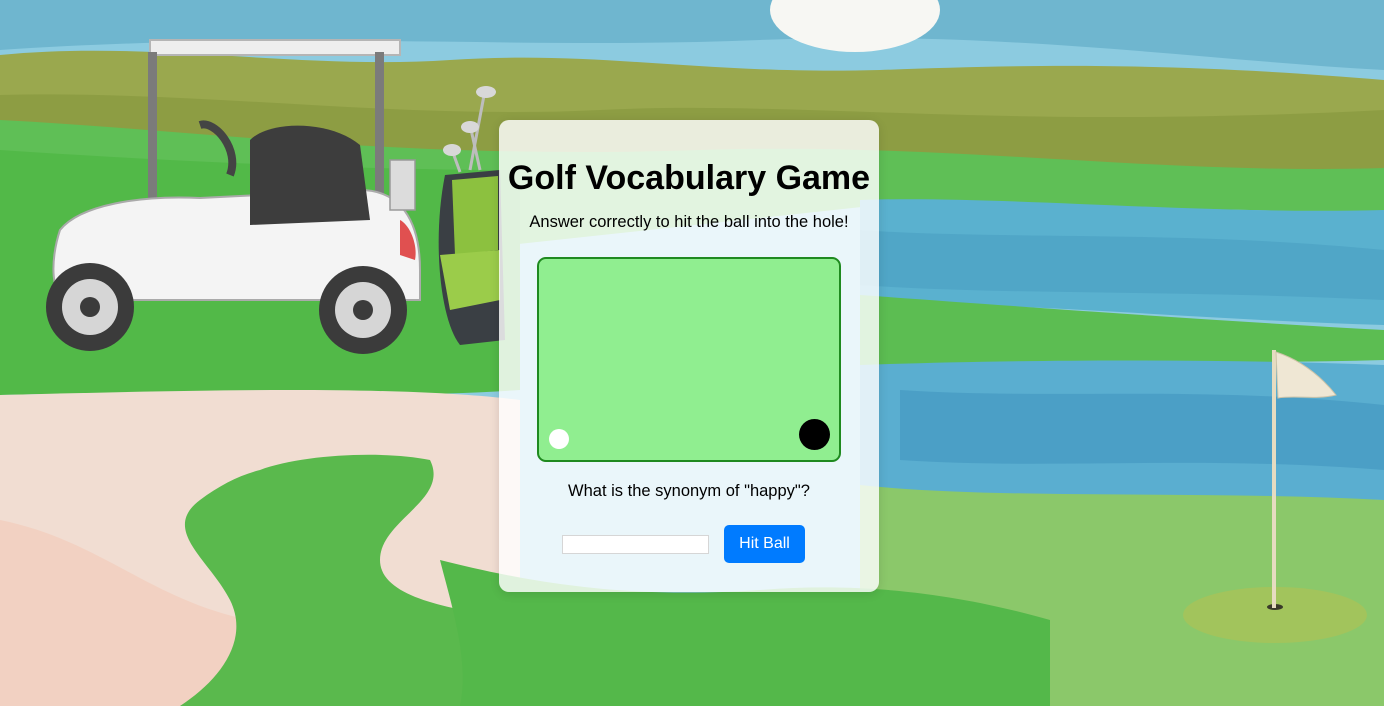 The height and width of the screenshot is (706, 1384). I want to click on question-text: What is the synonym of "happy"?, so click(689, 491).